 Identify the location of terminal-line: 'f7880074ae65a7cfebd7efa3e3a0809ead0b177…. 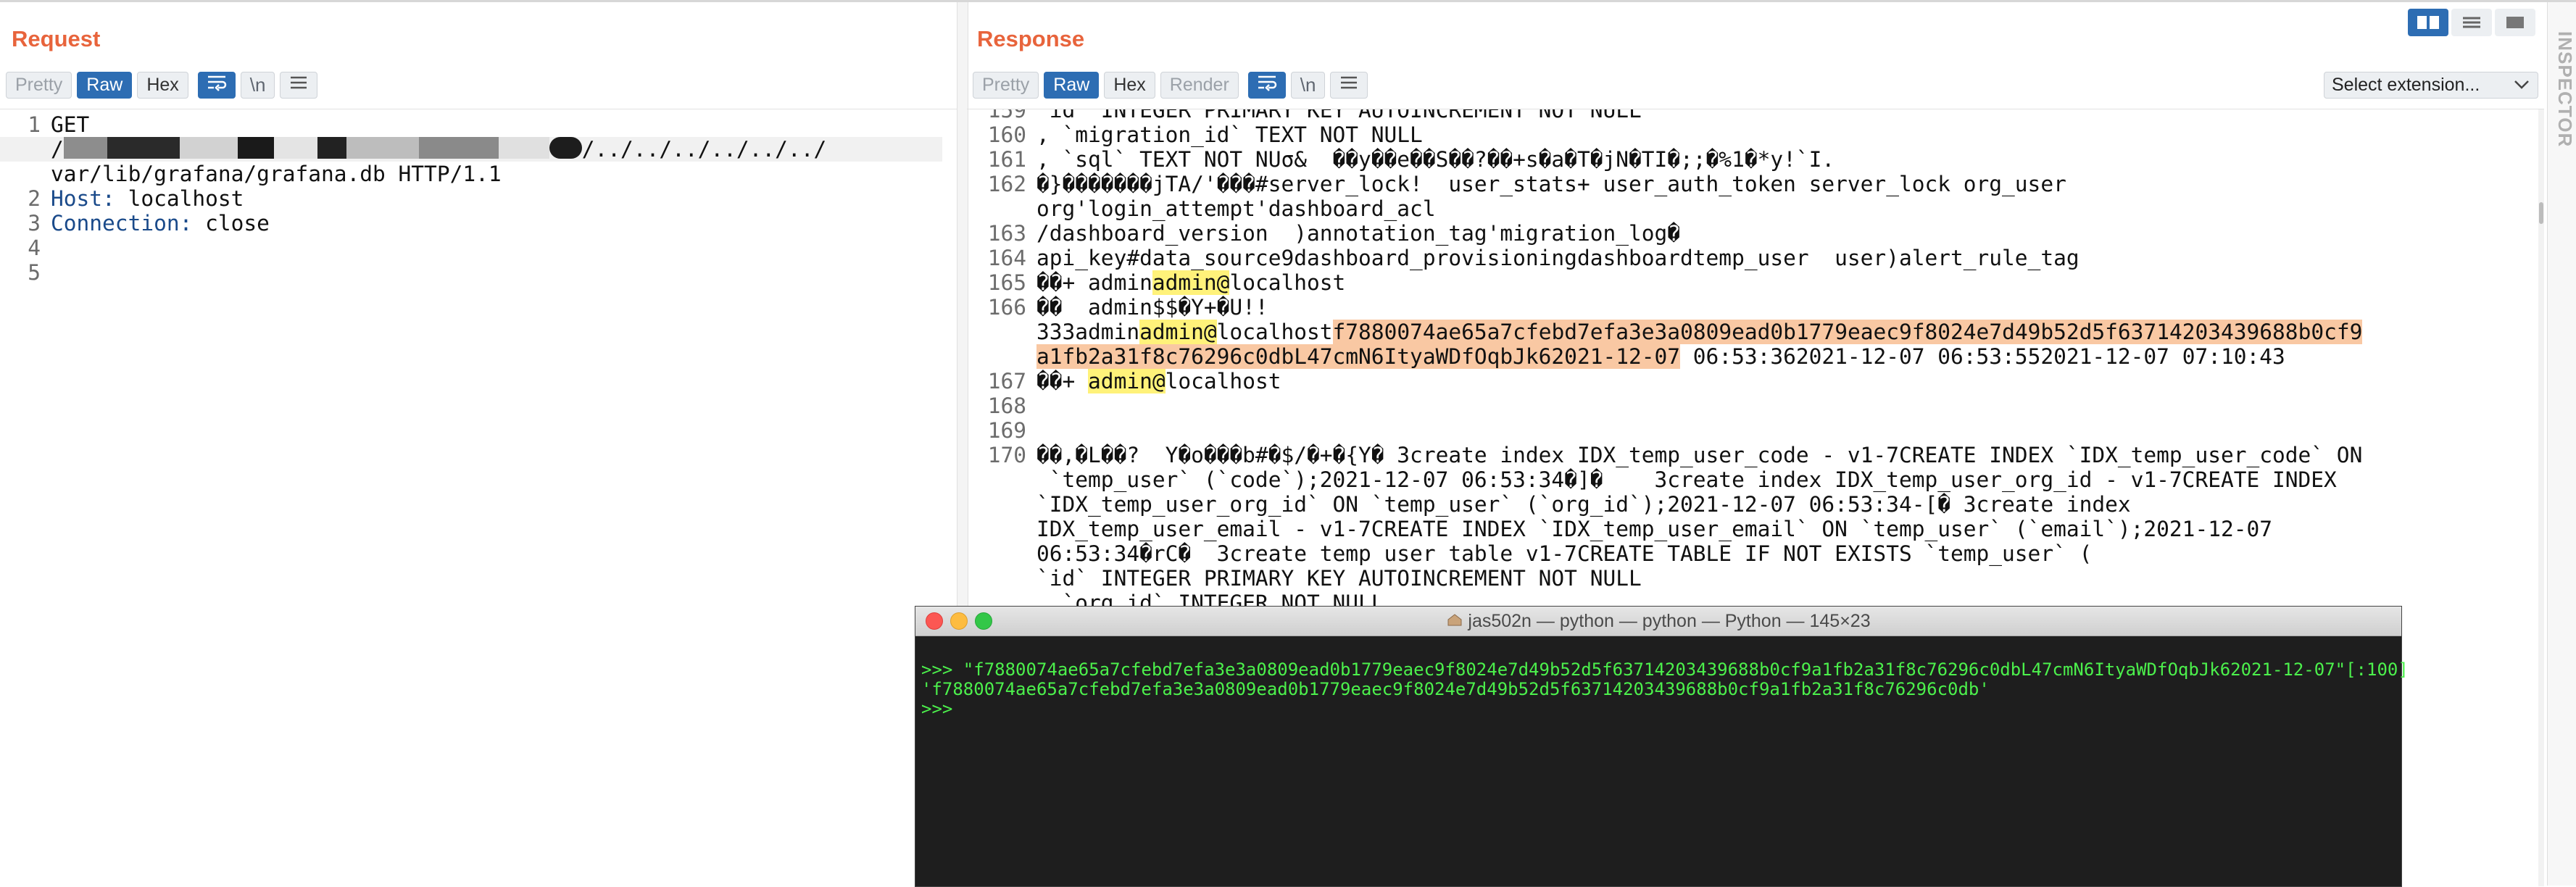
(1455, 689).